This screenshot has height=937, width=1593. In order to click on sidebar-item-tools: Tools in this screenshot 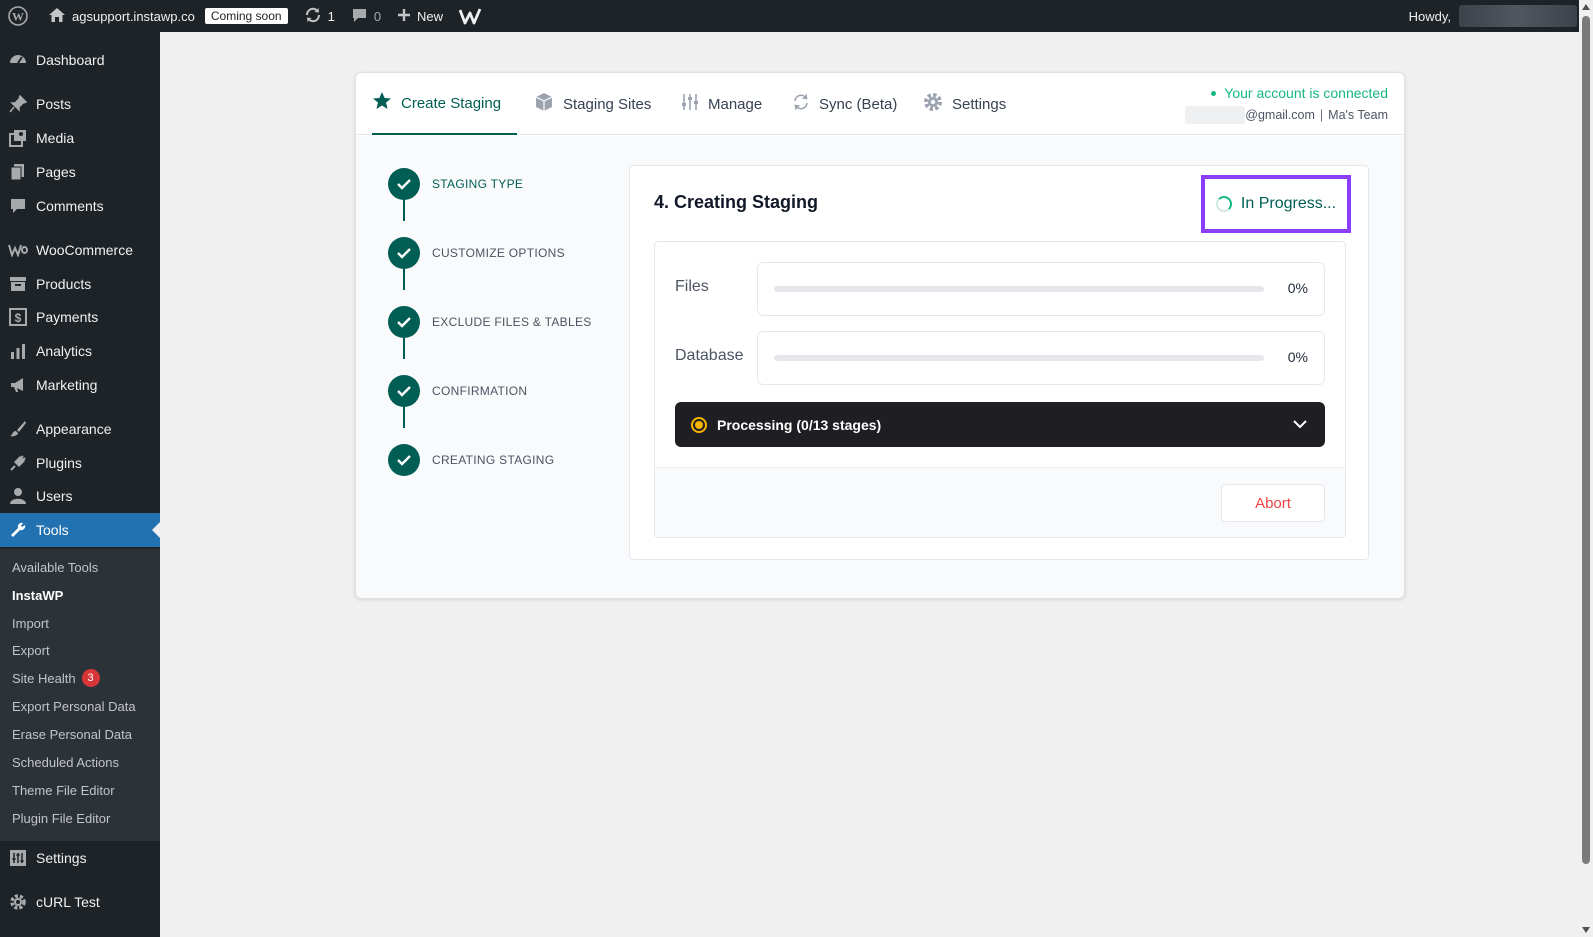, I will do `click(80, 530)`.